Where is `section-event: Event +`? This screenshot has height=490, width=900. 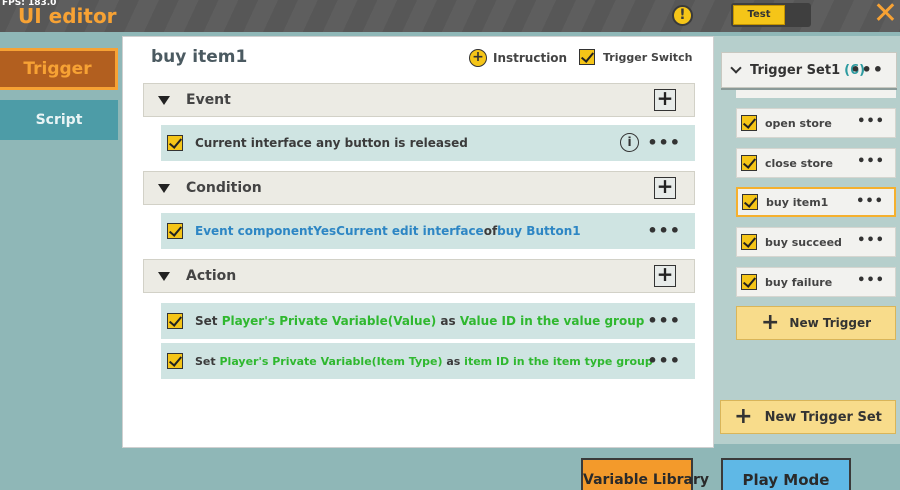
section-event: Event + is located at coordinates (419, 100).